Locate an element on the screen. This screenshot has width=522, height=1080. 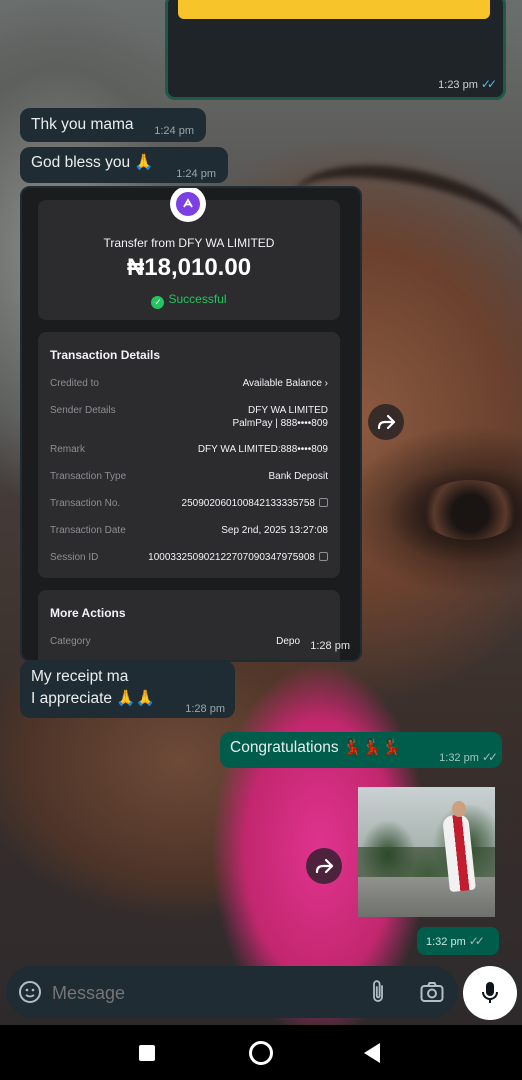
message-text: Congratulations 💃🏾💃🏾💃🏾 is located at coordinates (315, 747).